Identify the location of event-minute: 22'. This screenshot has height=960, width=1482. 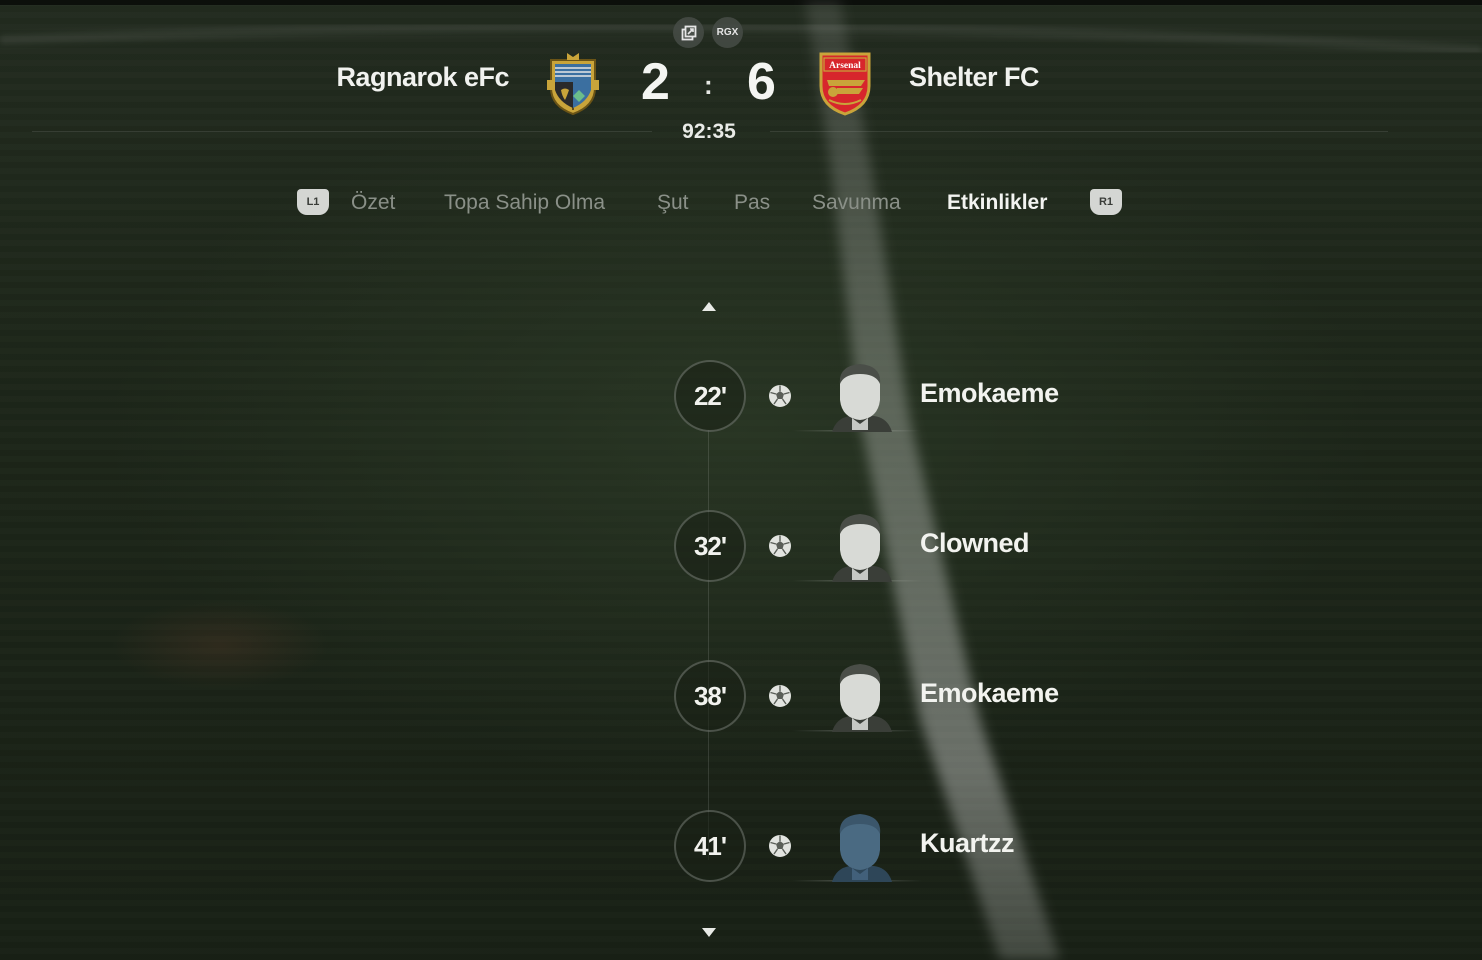
(710, 396).